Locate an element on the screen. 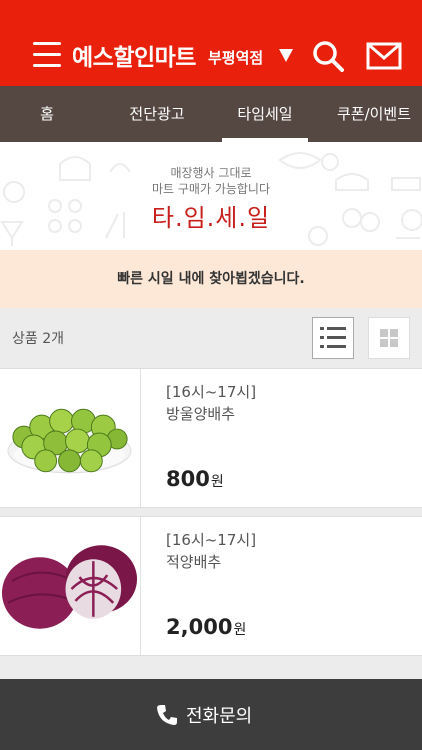  price-value: 2,000 is located at coordinates (199, 627).